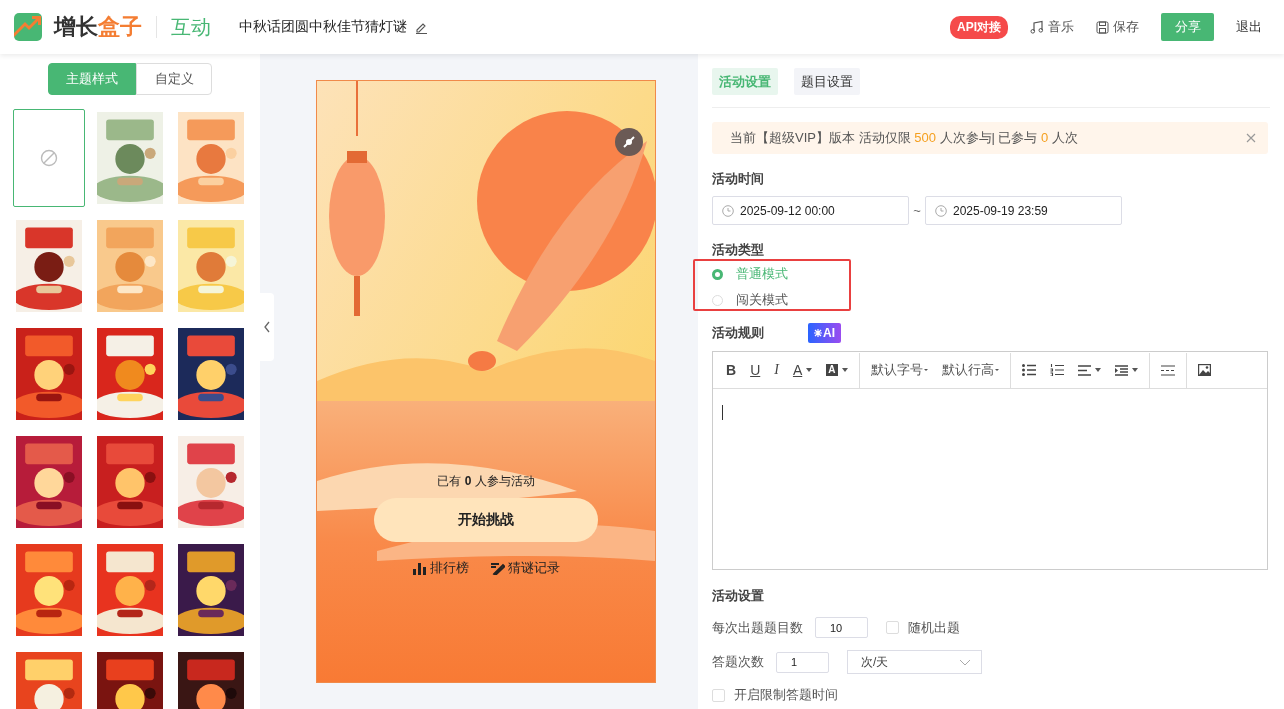  Describe the element at coordinates (990, 460) in the screenshot. I see `rich-text-editor: B U I A A 默认字号 默认行高` at that location.